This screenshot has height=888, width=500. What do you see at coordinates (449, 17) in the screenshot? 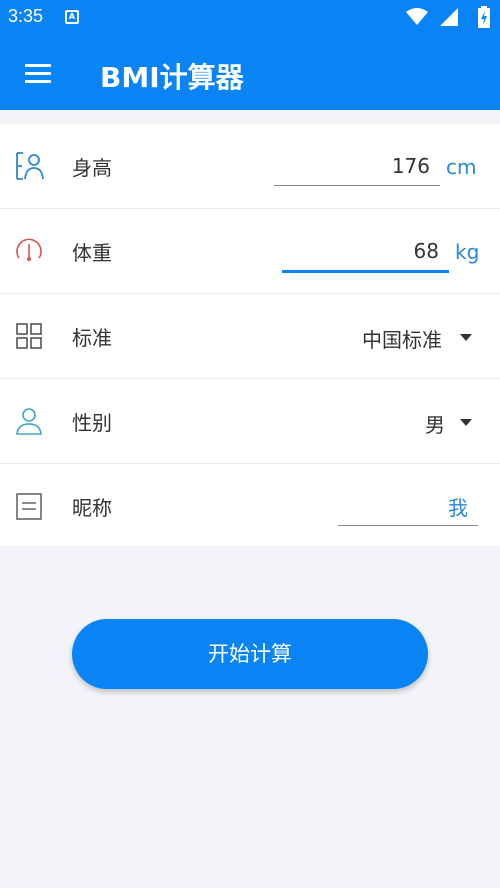
I see `signal-icon` at bounding box center [449, 17].